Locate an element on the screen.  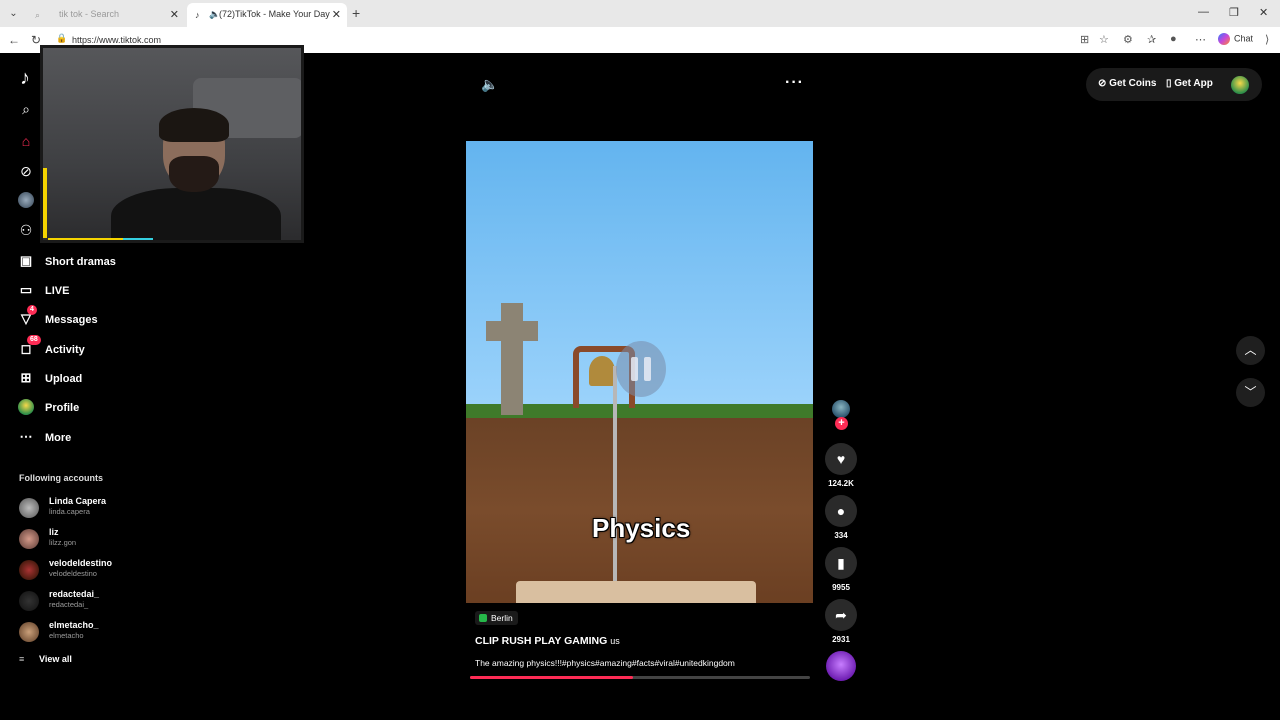
friends-icon: ⚇ is located at coordinates (26, 230).